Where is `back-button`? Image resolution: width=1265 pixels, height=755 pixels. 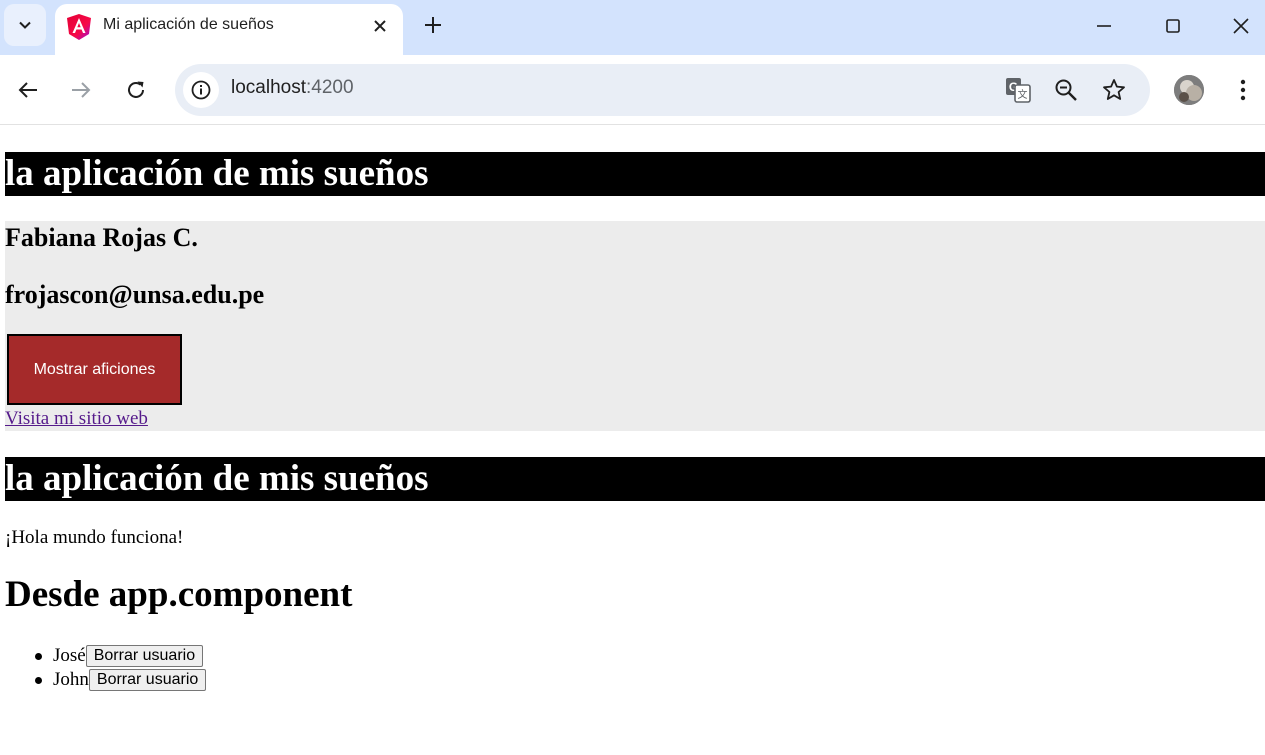
back-button is located at coordinates (28, 90).